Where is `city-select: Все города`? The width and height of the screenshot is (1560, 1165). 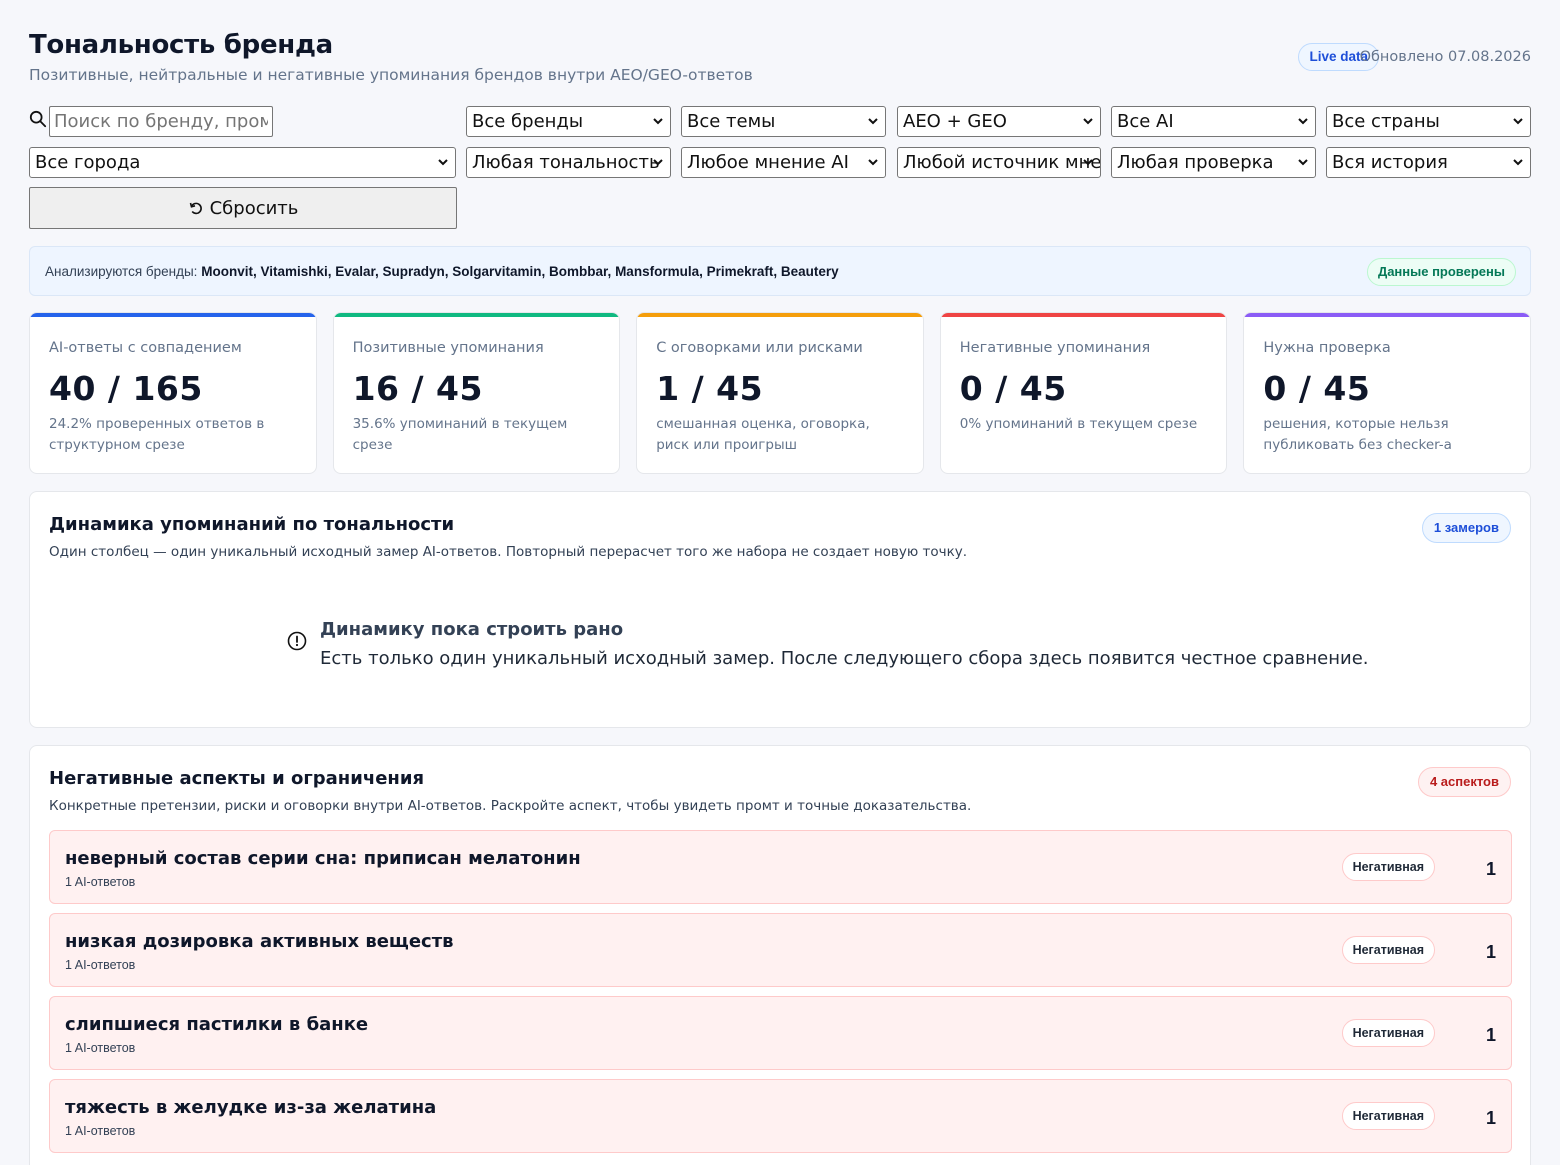
city-select: Все города is located at coordinates (242, 162).